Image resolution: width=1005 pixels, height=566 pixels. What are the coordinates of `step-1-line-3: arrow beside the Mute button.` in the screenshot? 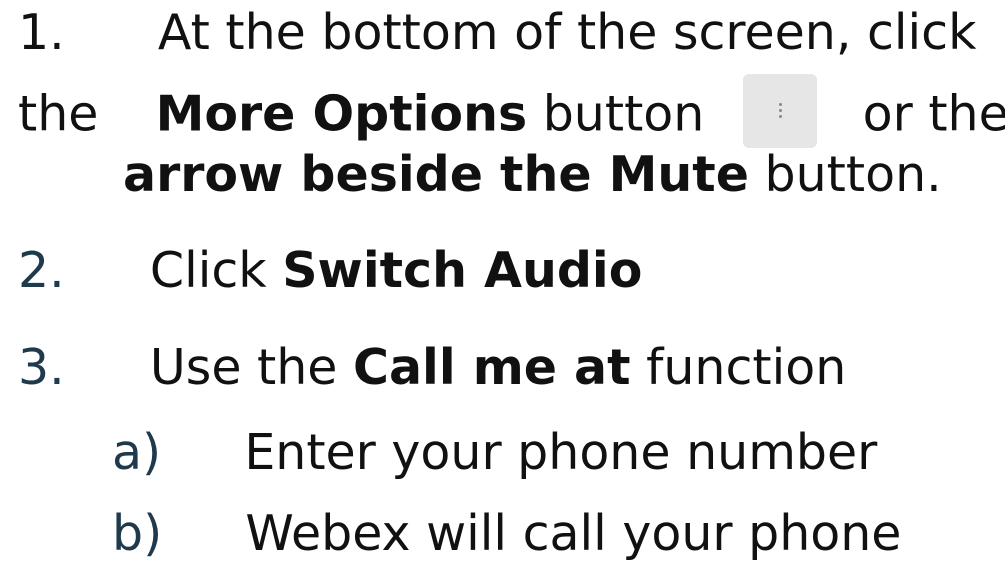 It's located at (532, 174).